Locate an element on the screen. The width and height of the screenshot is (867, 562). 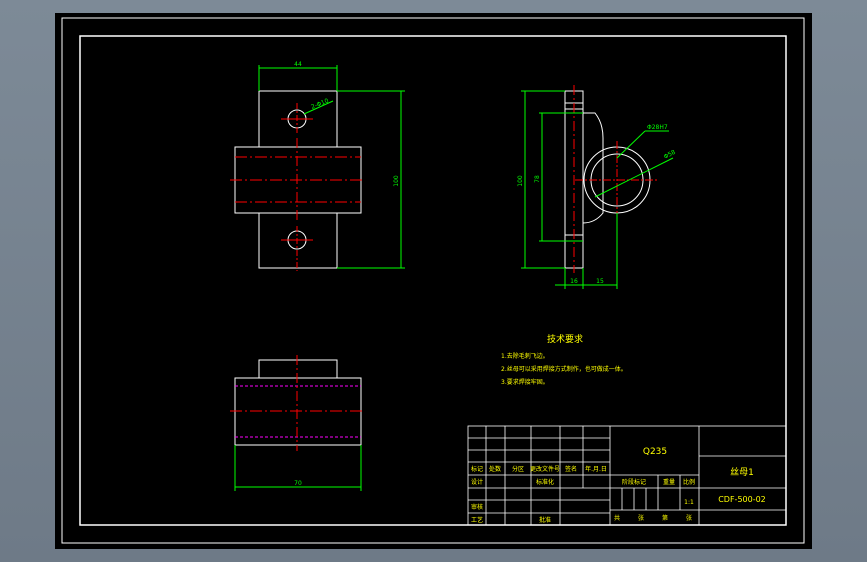
label-signature: 签名 is located at coordinates (571, 469).